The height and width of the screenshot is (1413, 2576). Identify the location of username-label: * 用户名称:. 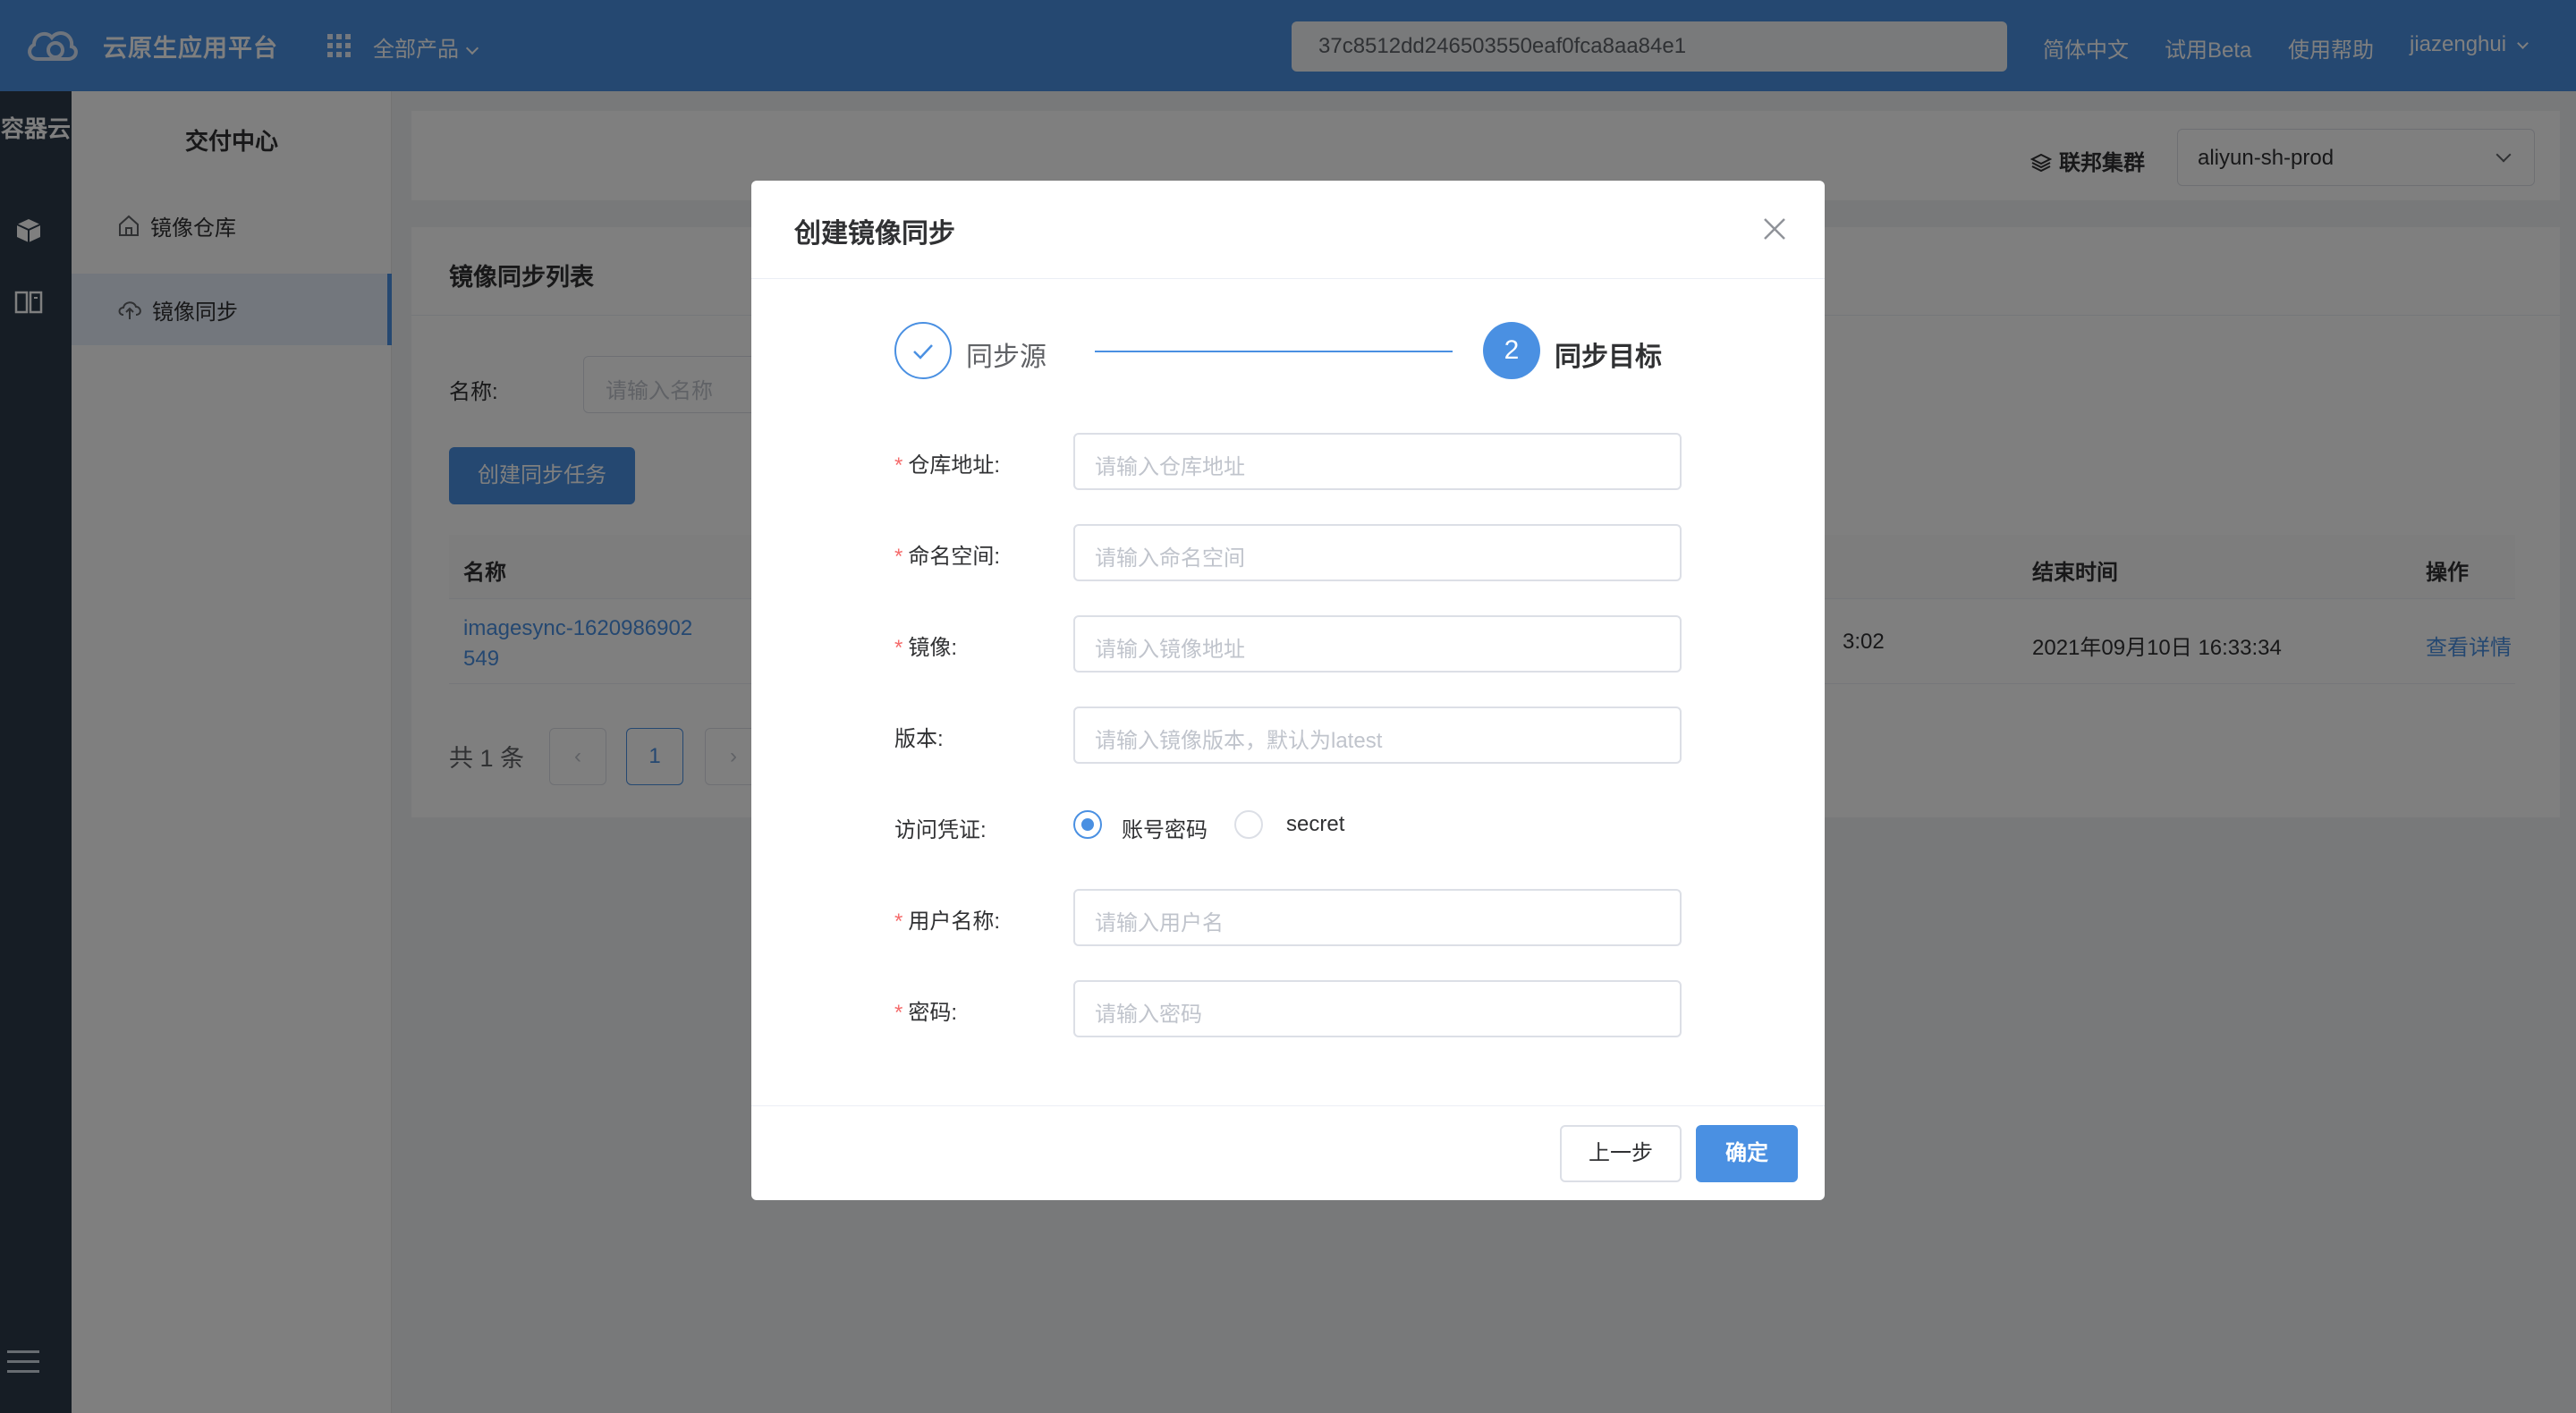
(947, 919).